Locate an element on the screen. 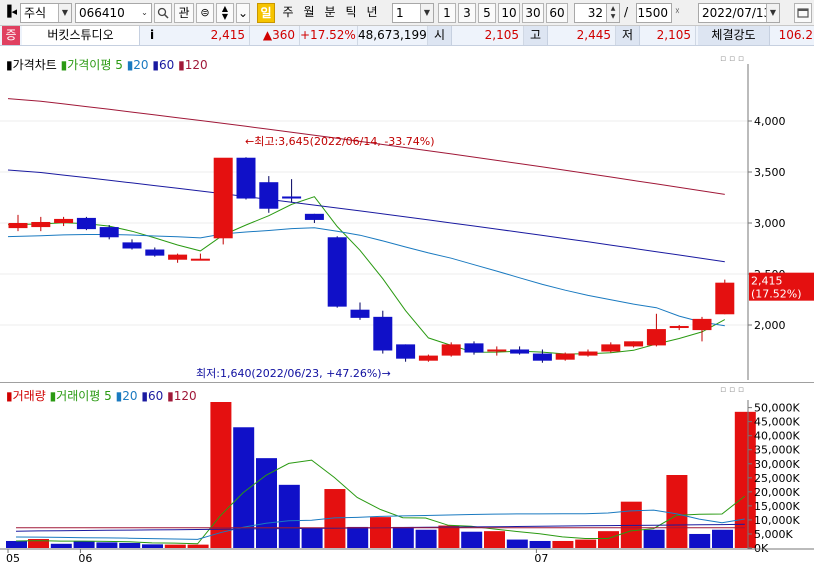 This screenshot has width=814, height=565. price-tick-label: 4,000 is located at coordinates (770, 121).